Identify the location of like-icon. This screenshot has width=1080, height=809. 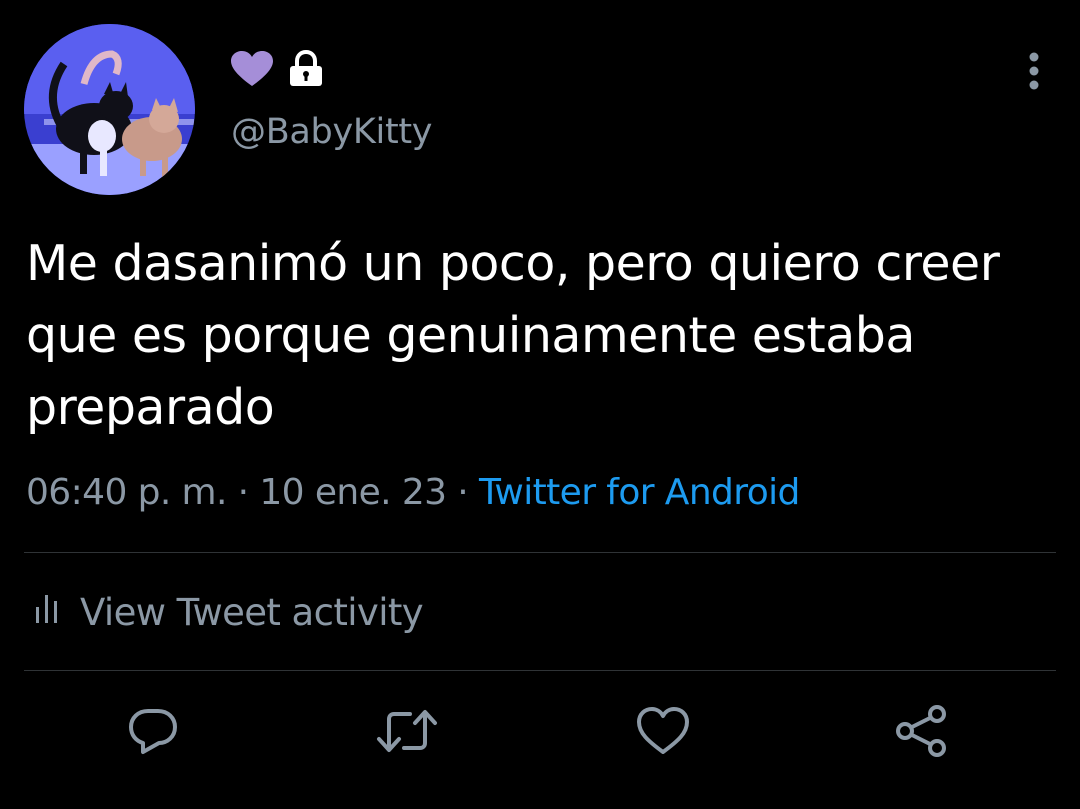
(663, 733).